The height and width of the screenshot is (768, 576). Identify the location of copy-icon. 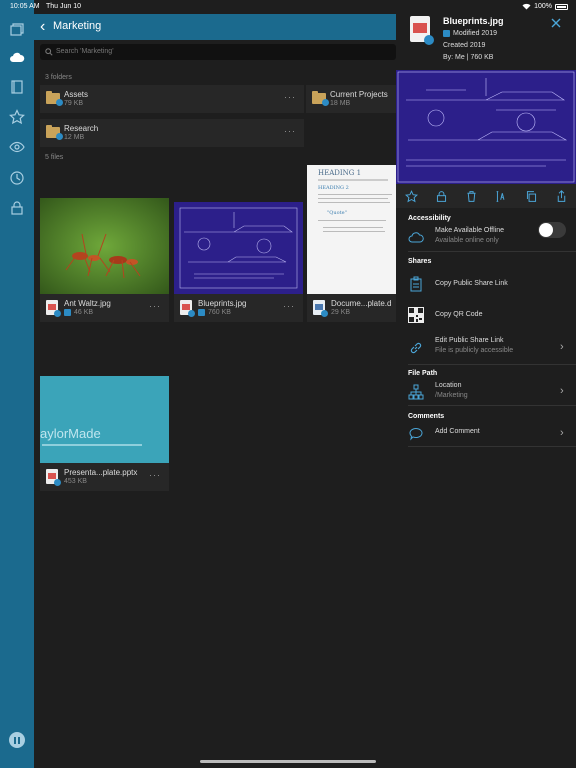
(531, 196).